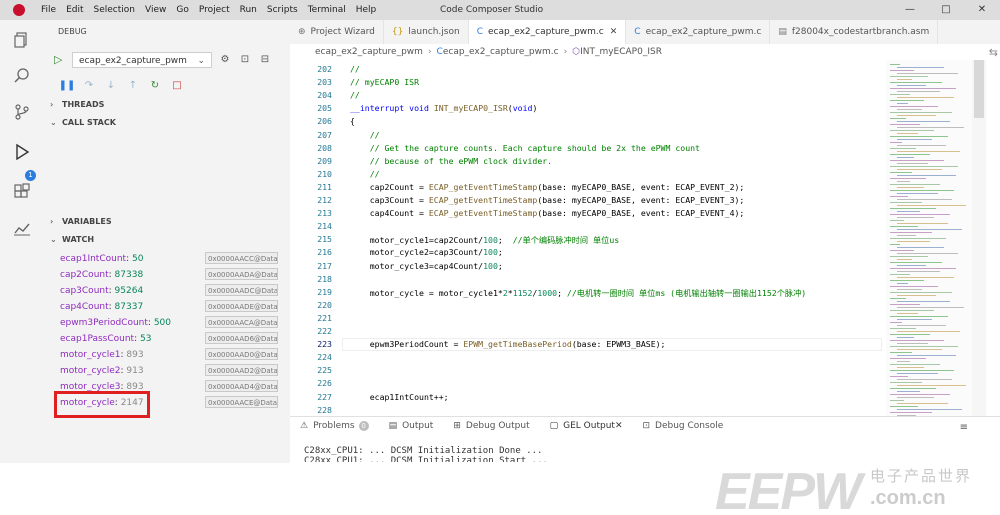 This screenshot has height=515, width=1000. What do you see at coordinates (78, 239) in the screenshot?
I see `watch-label: WATCH` at bounding box center [78, 239].